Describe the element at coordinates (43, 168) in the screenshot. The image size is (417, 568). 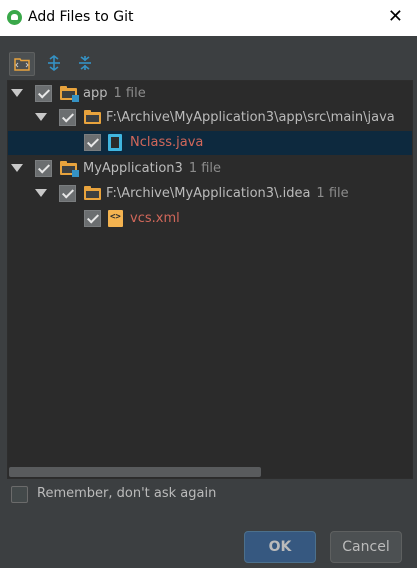
I see `checkbox-myapplication3` at that location.